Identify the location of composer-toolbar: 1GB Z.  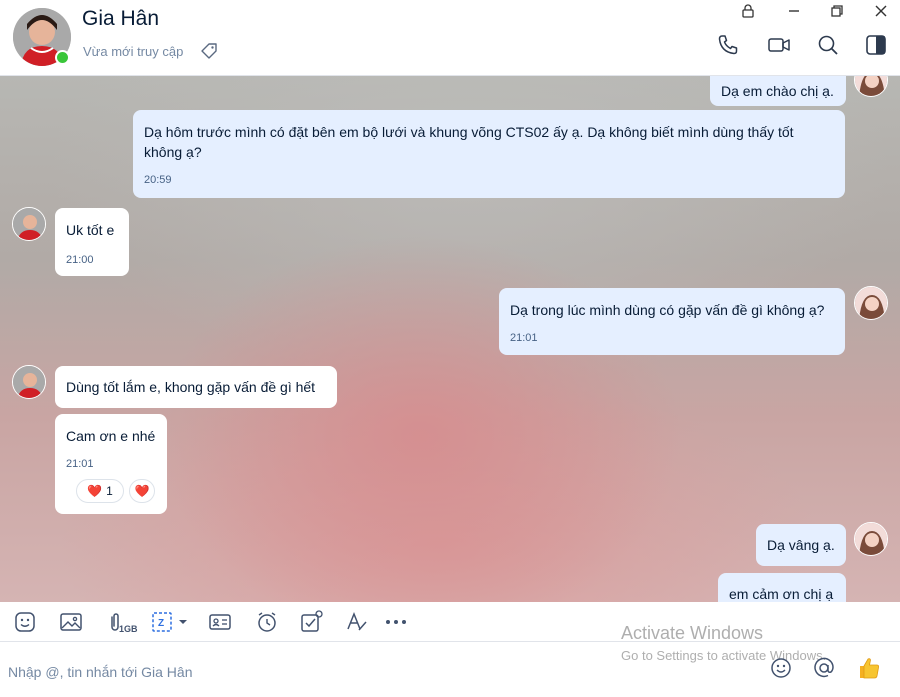
(450, 622).